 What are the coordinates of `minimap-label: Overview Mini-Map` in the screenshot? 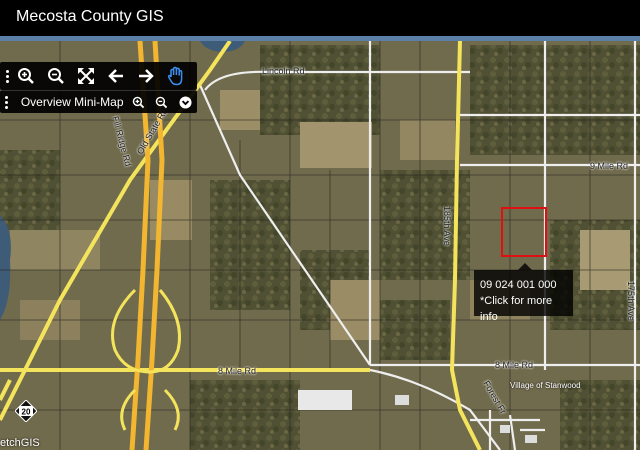 It's located at (72, 102).